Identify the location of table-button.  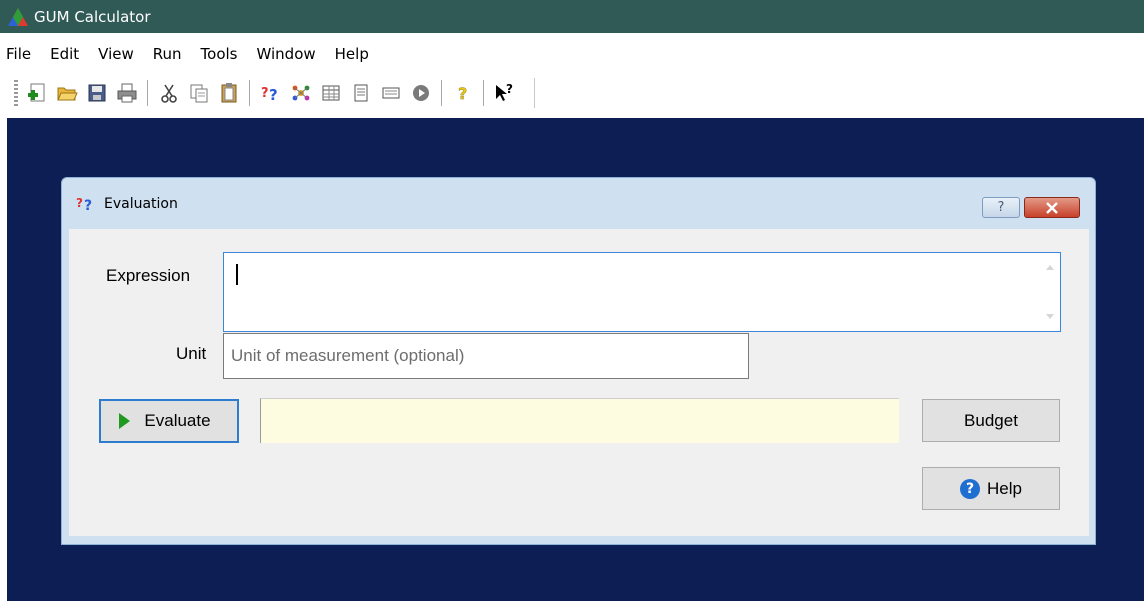
(331, 93).